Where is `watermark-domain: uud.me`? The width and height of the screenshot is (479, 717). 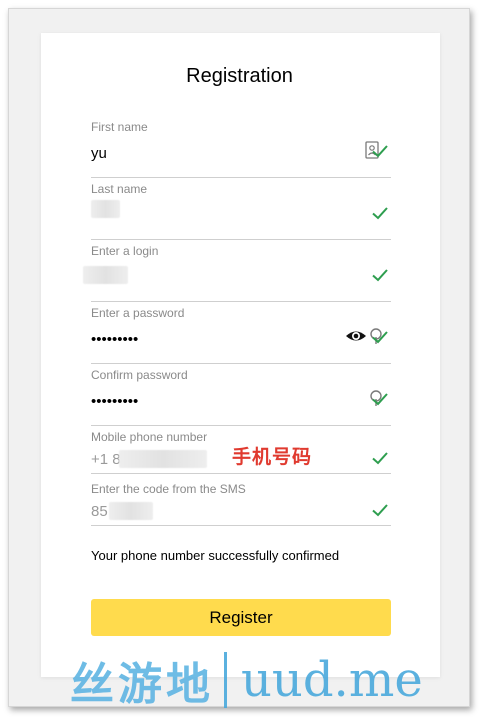 watermark-domain: uud.me is located at coordinates (332, 680).